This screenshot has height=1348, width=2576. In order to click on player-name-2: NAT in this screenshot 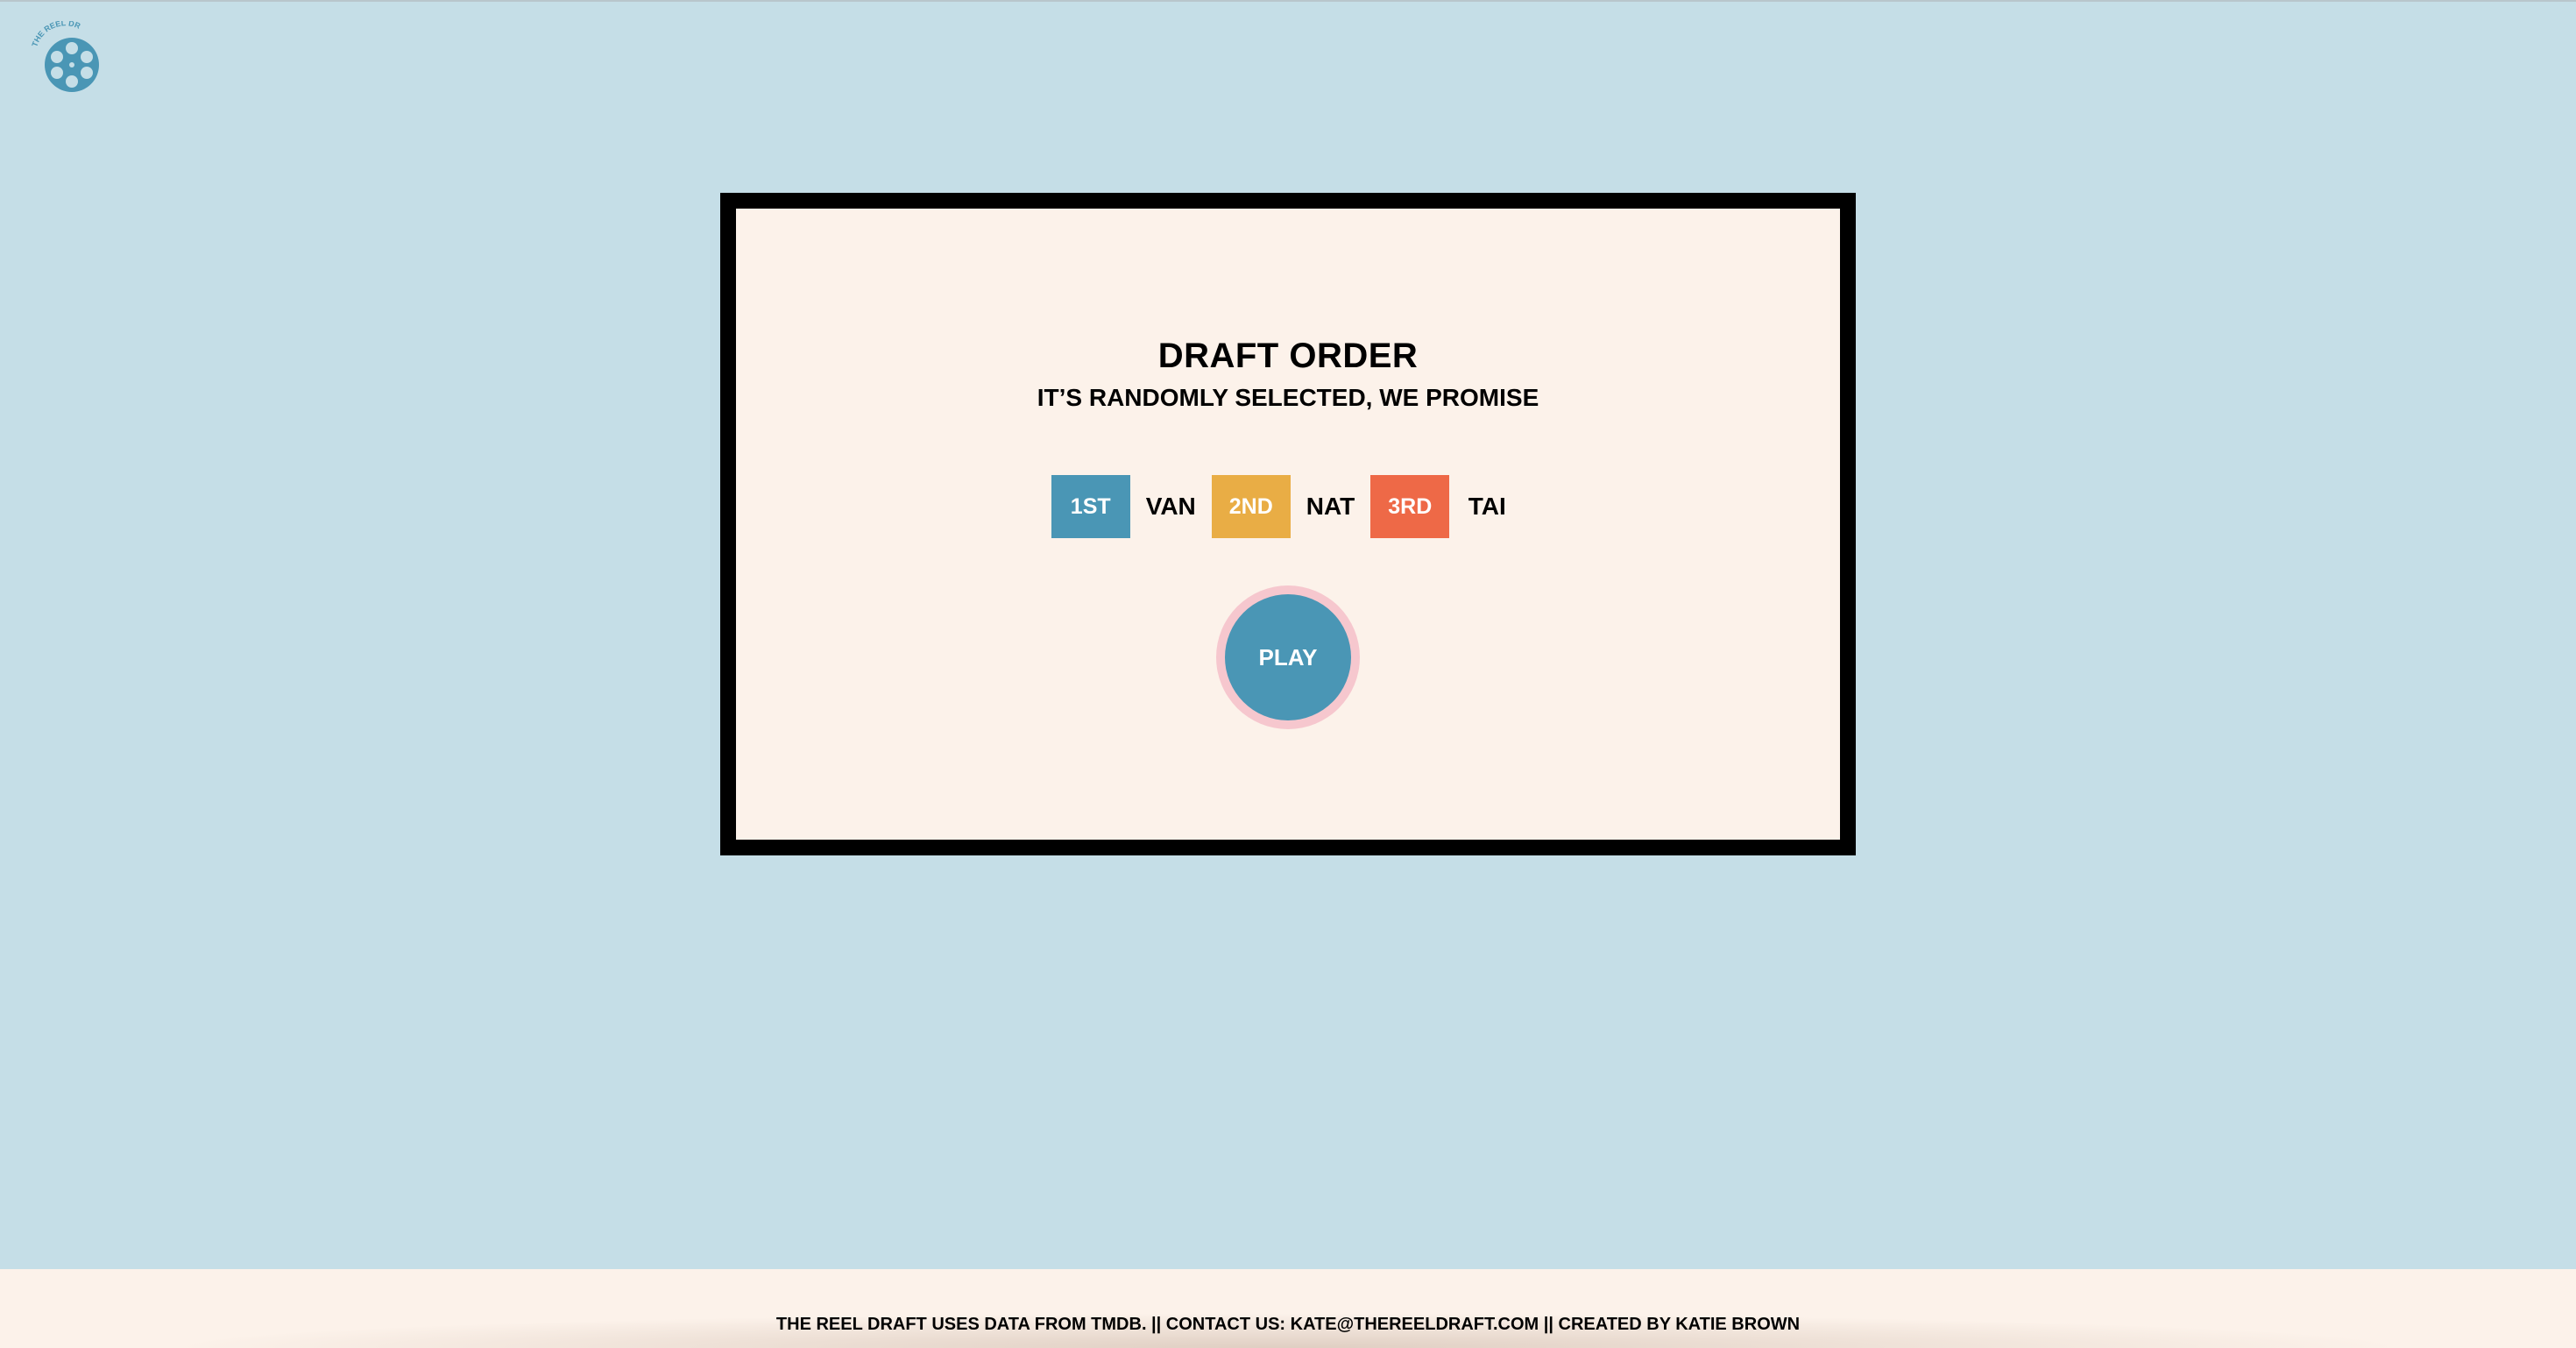, I will do `click(1330, 506)`.